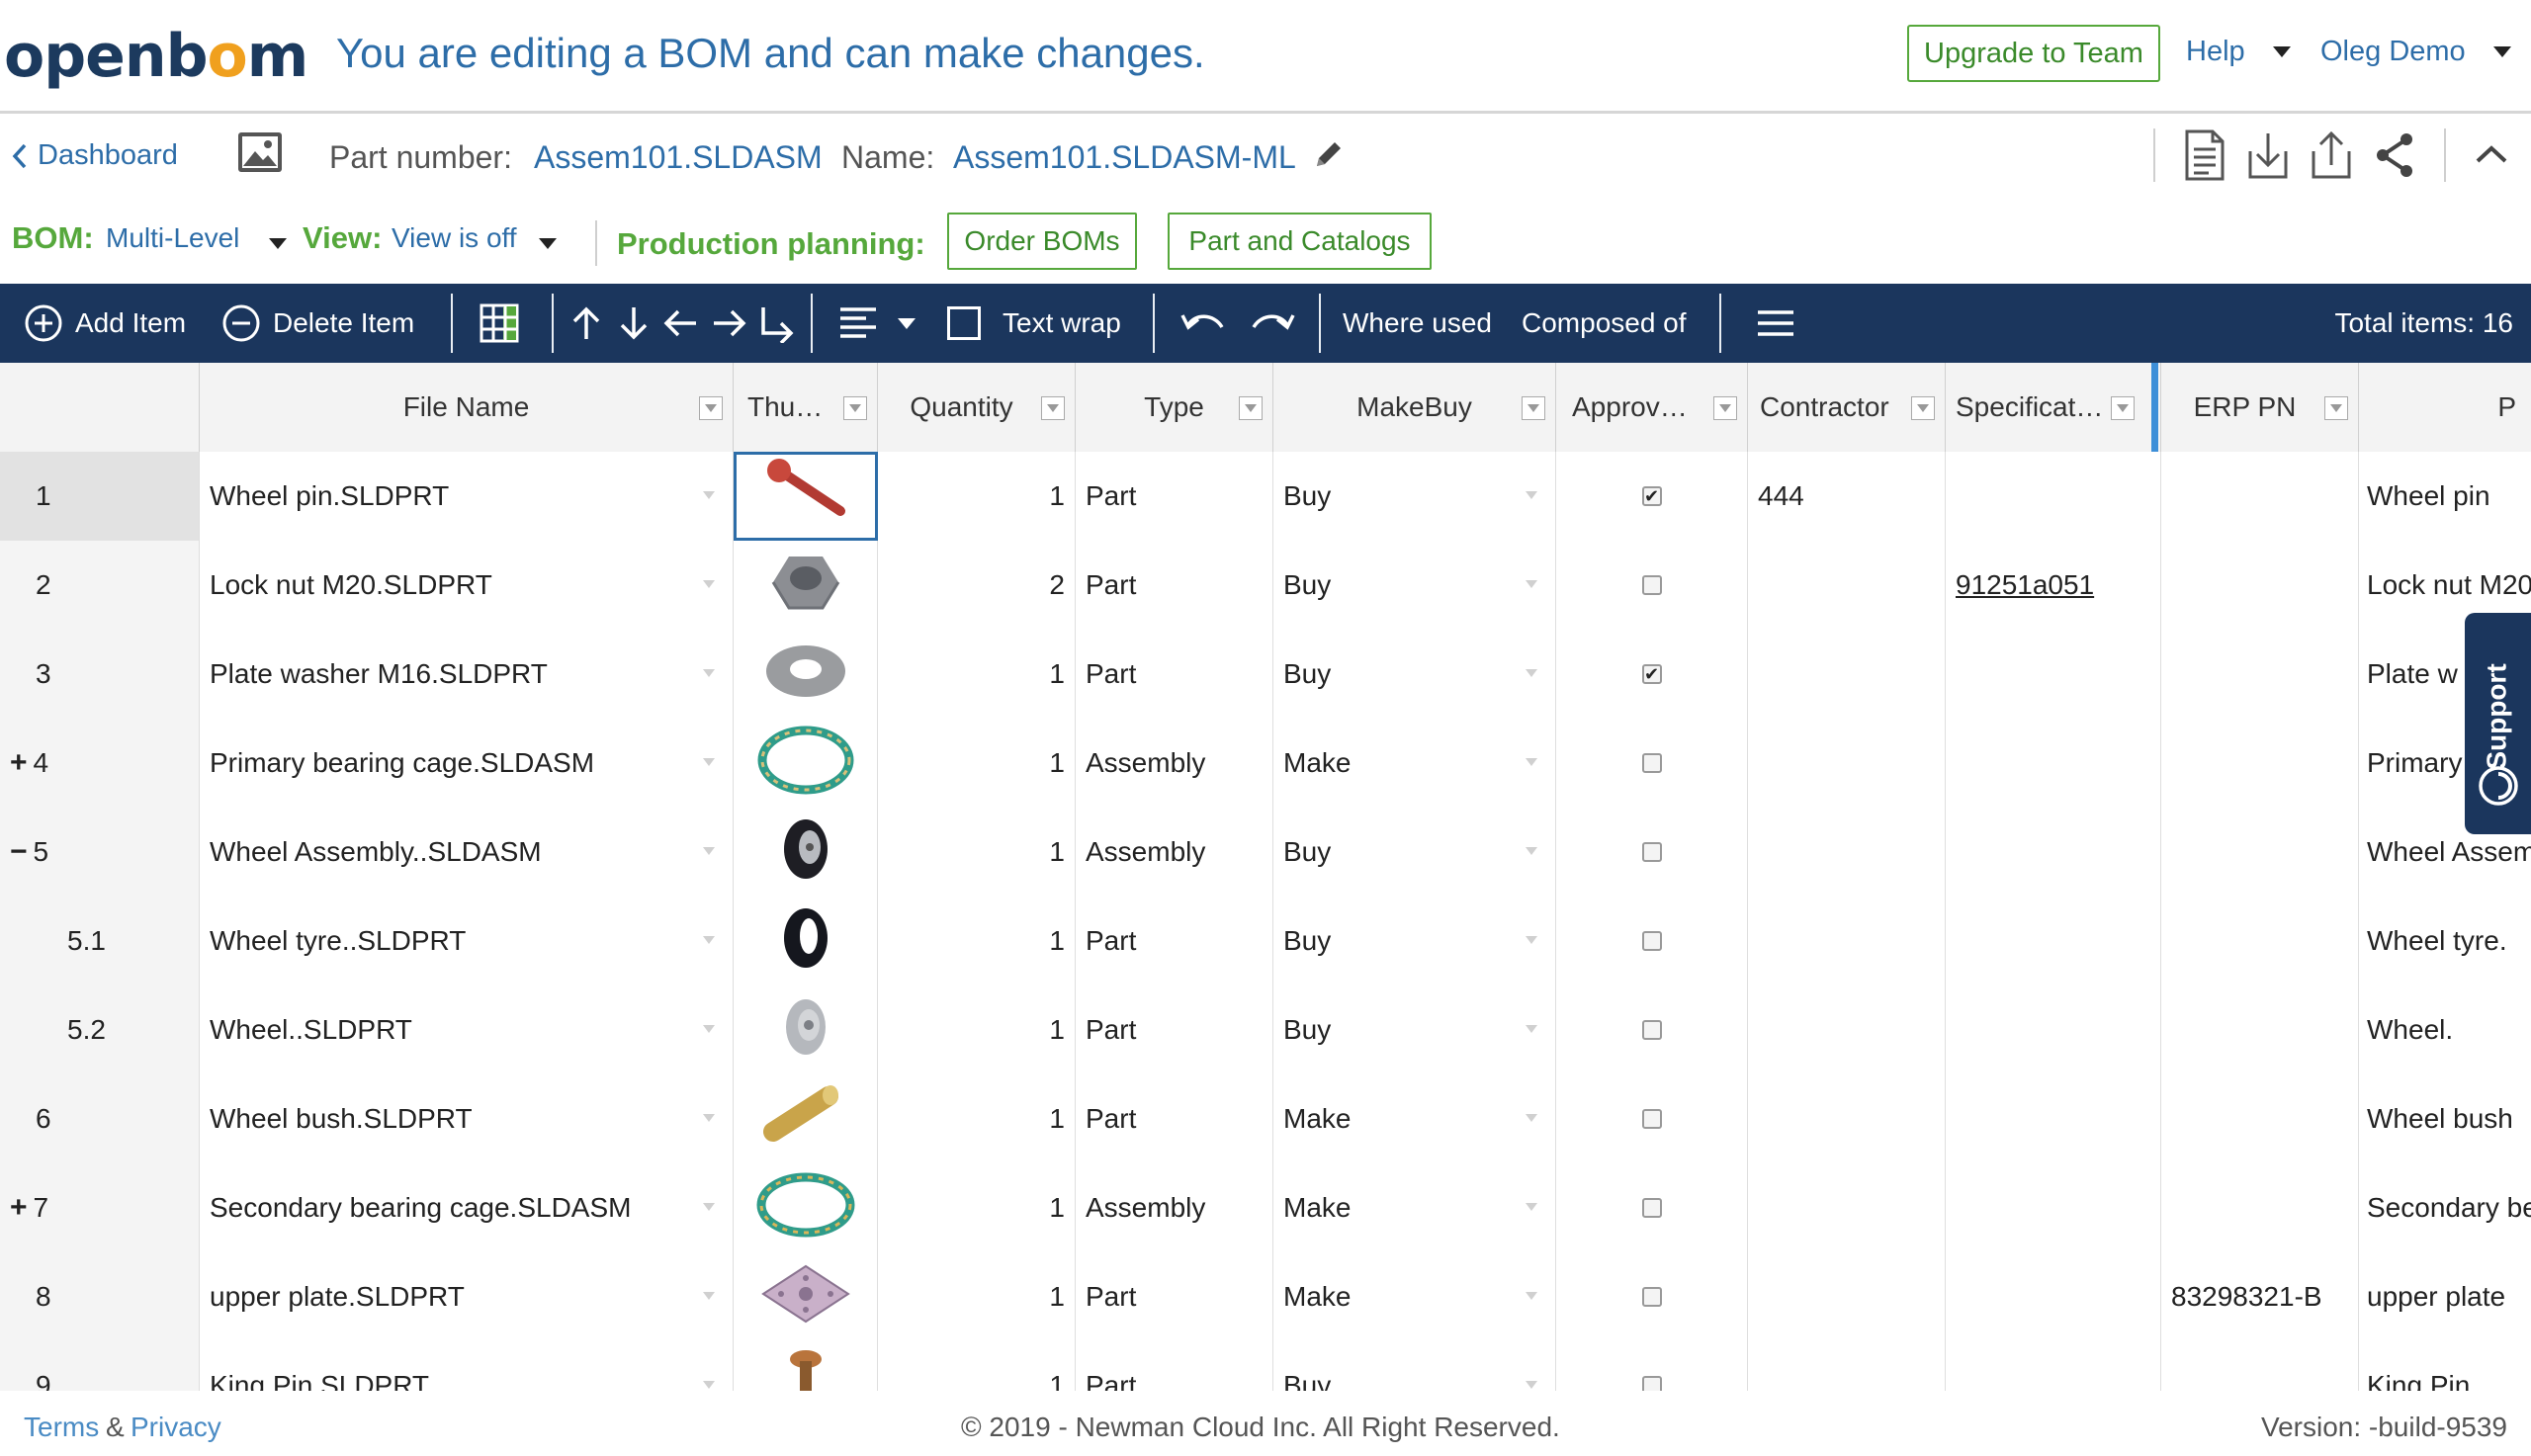 The image size is (2531, 1456). I want to click on column-resize-handle, so click(2154, 407).